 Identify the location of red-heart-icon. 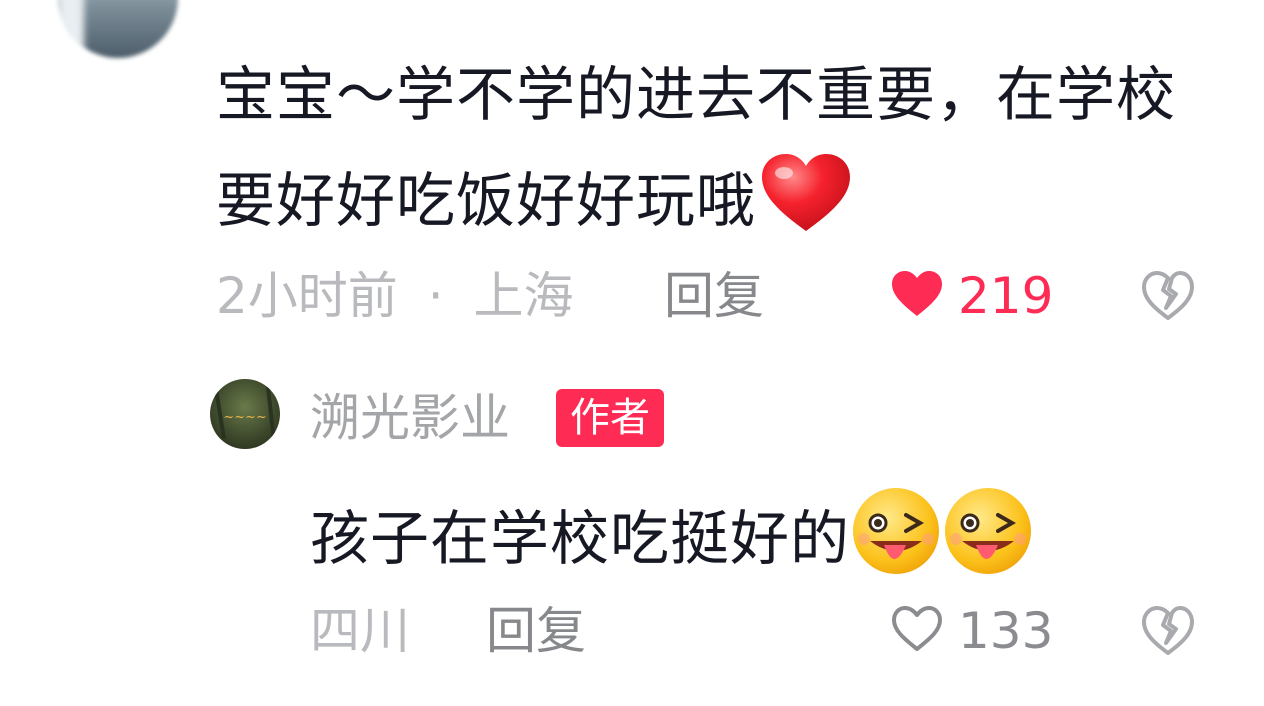
(806, 209).